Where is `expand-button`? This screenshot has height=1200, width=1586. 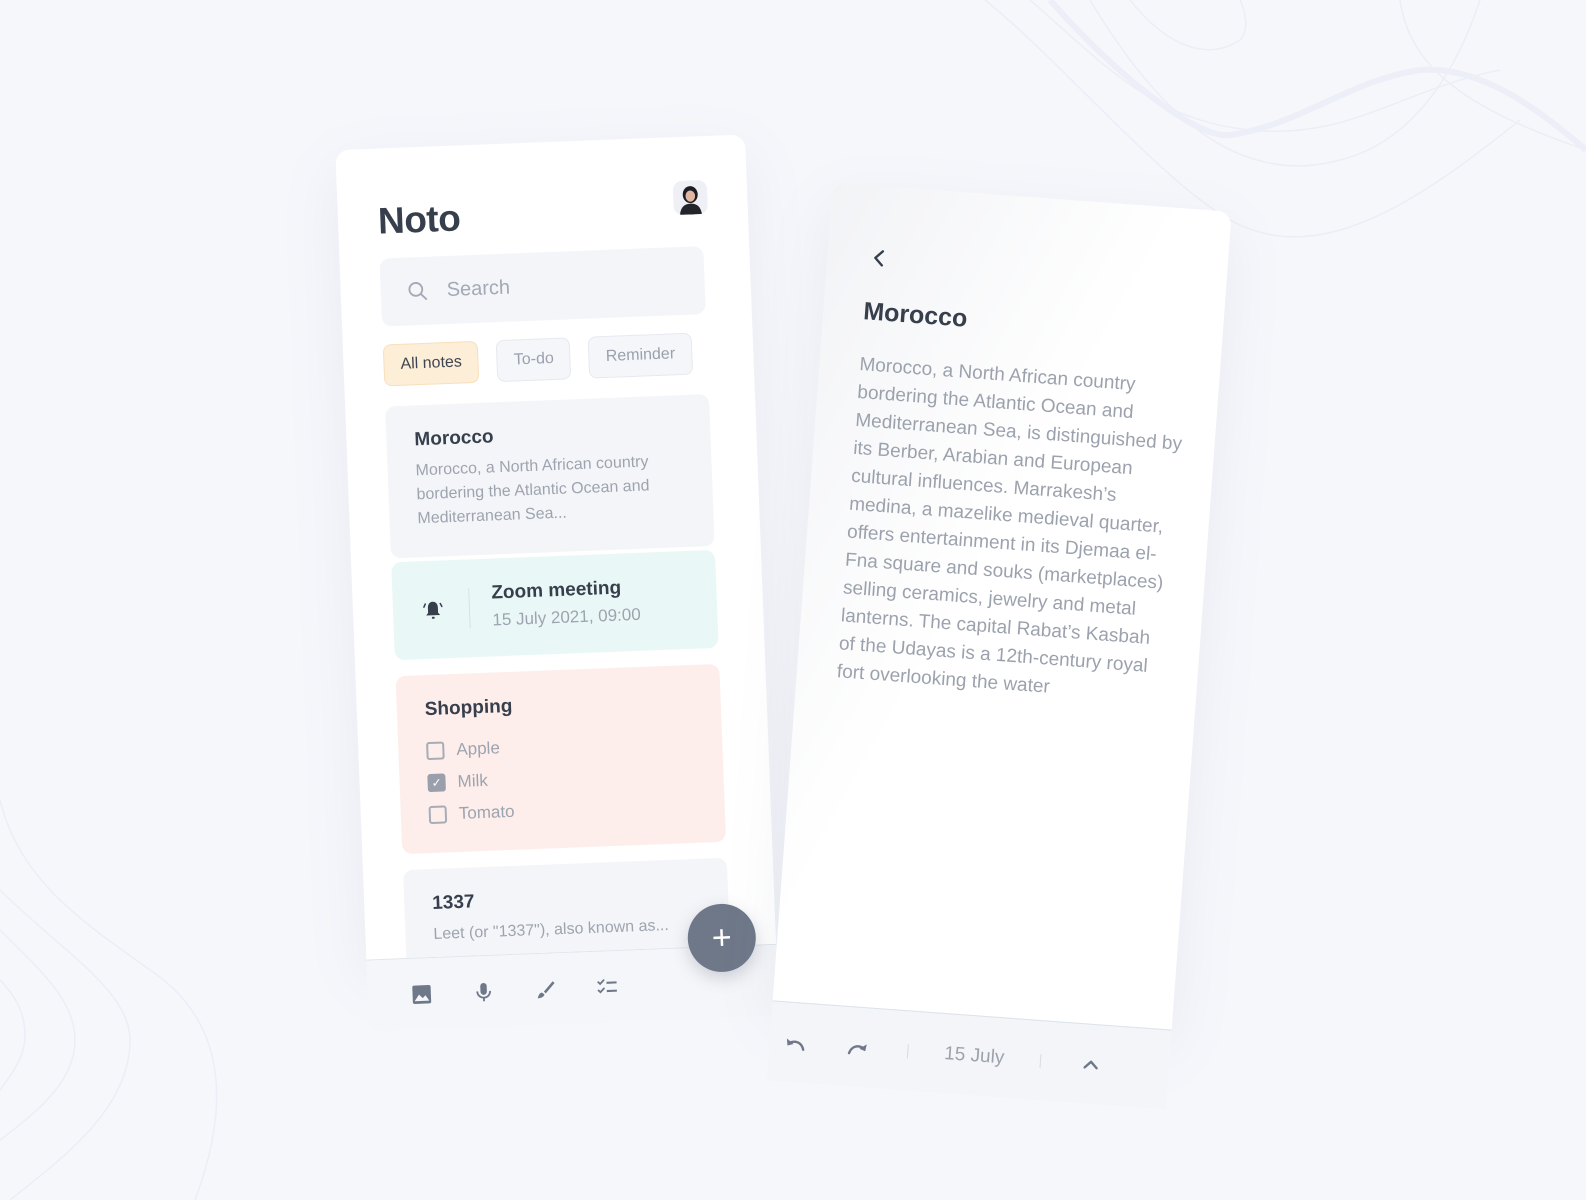 expand-button is located at coordinates (1091, 1064).